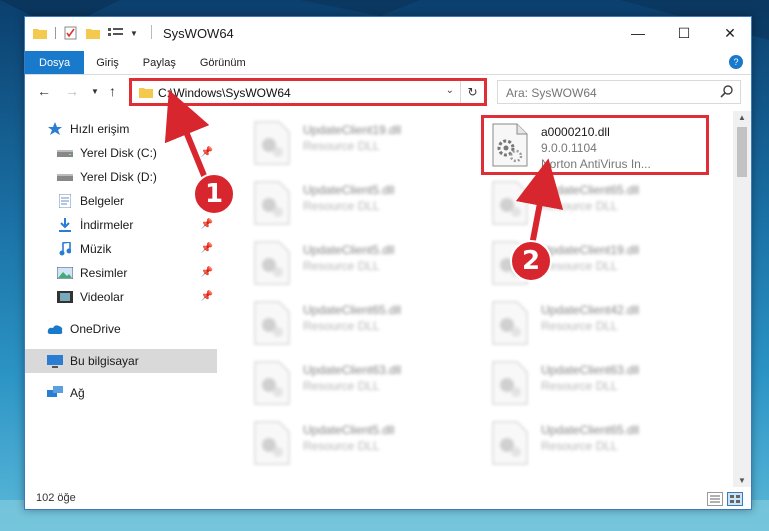  Describe the element at coordinates (308, 92) in the screenshot. I see `annotation-address-box` at that location.